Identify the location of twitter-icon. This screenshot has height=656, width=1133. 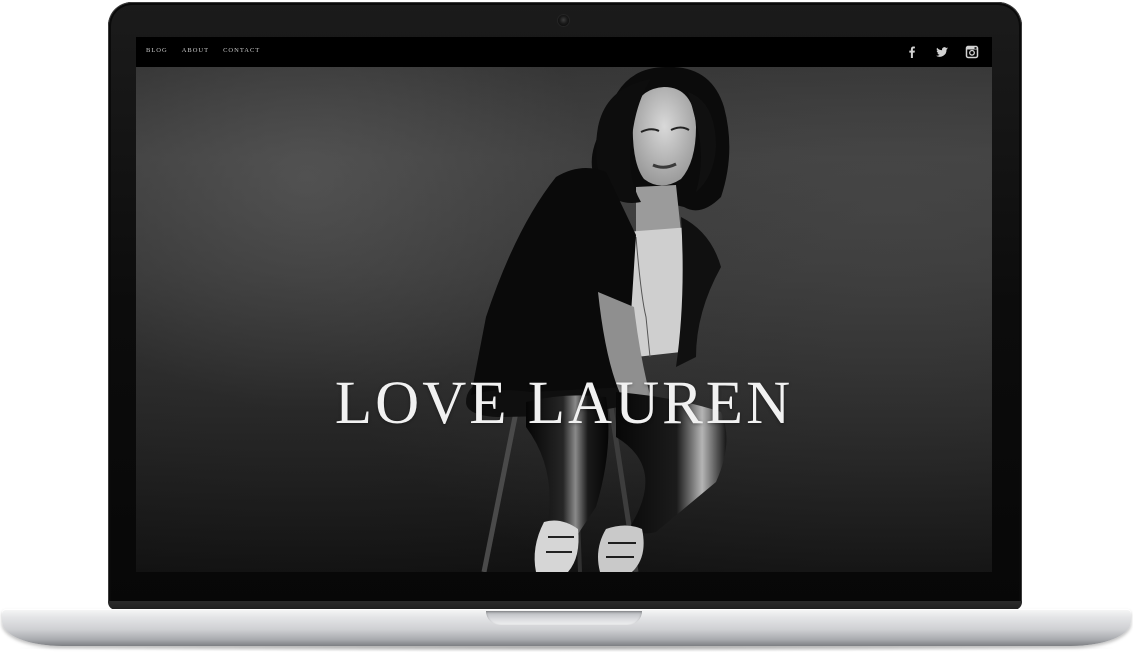
(942, 52).